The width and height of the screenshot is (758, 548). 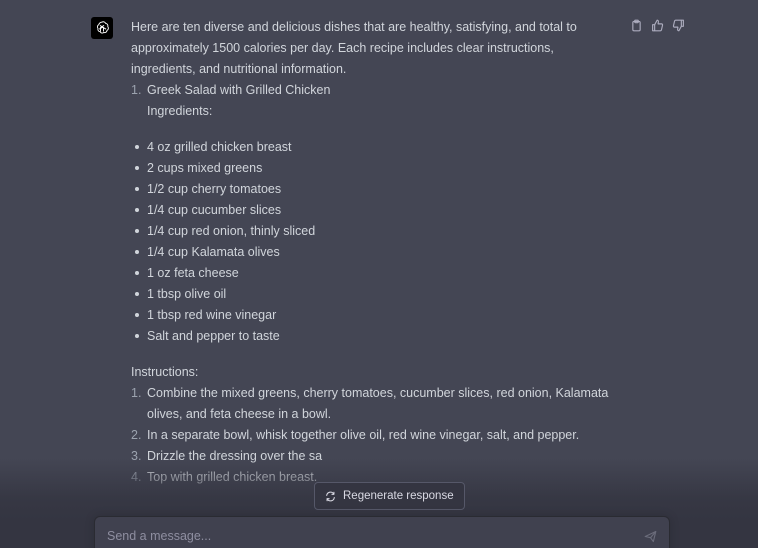 I want to click on step-text: Top with grilled chicken breast., so click(x=232, y=477).